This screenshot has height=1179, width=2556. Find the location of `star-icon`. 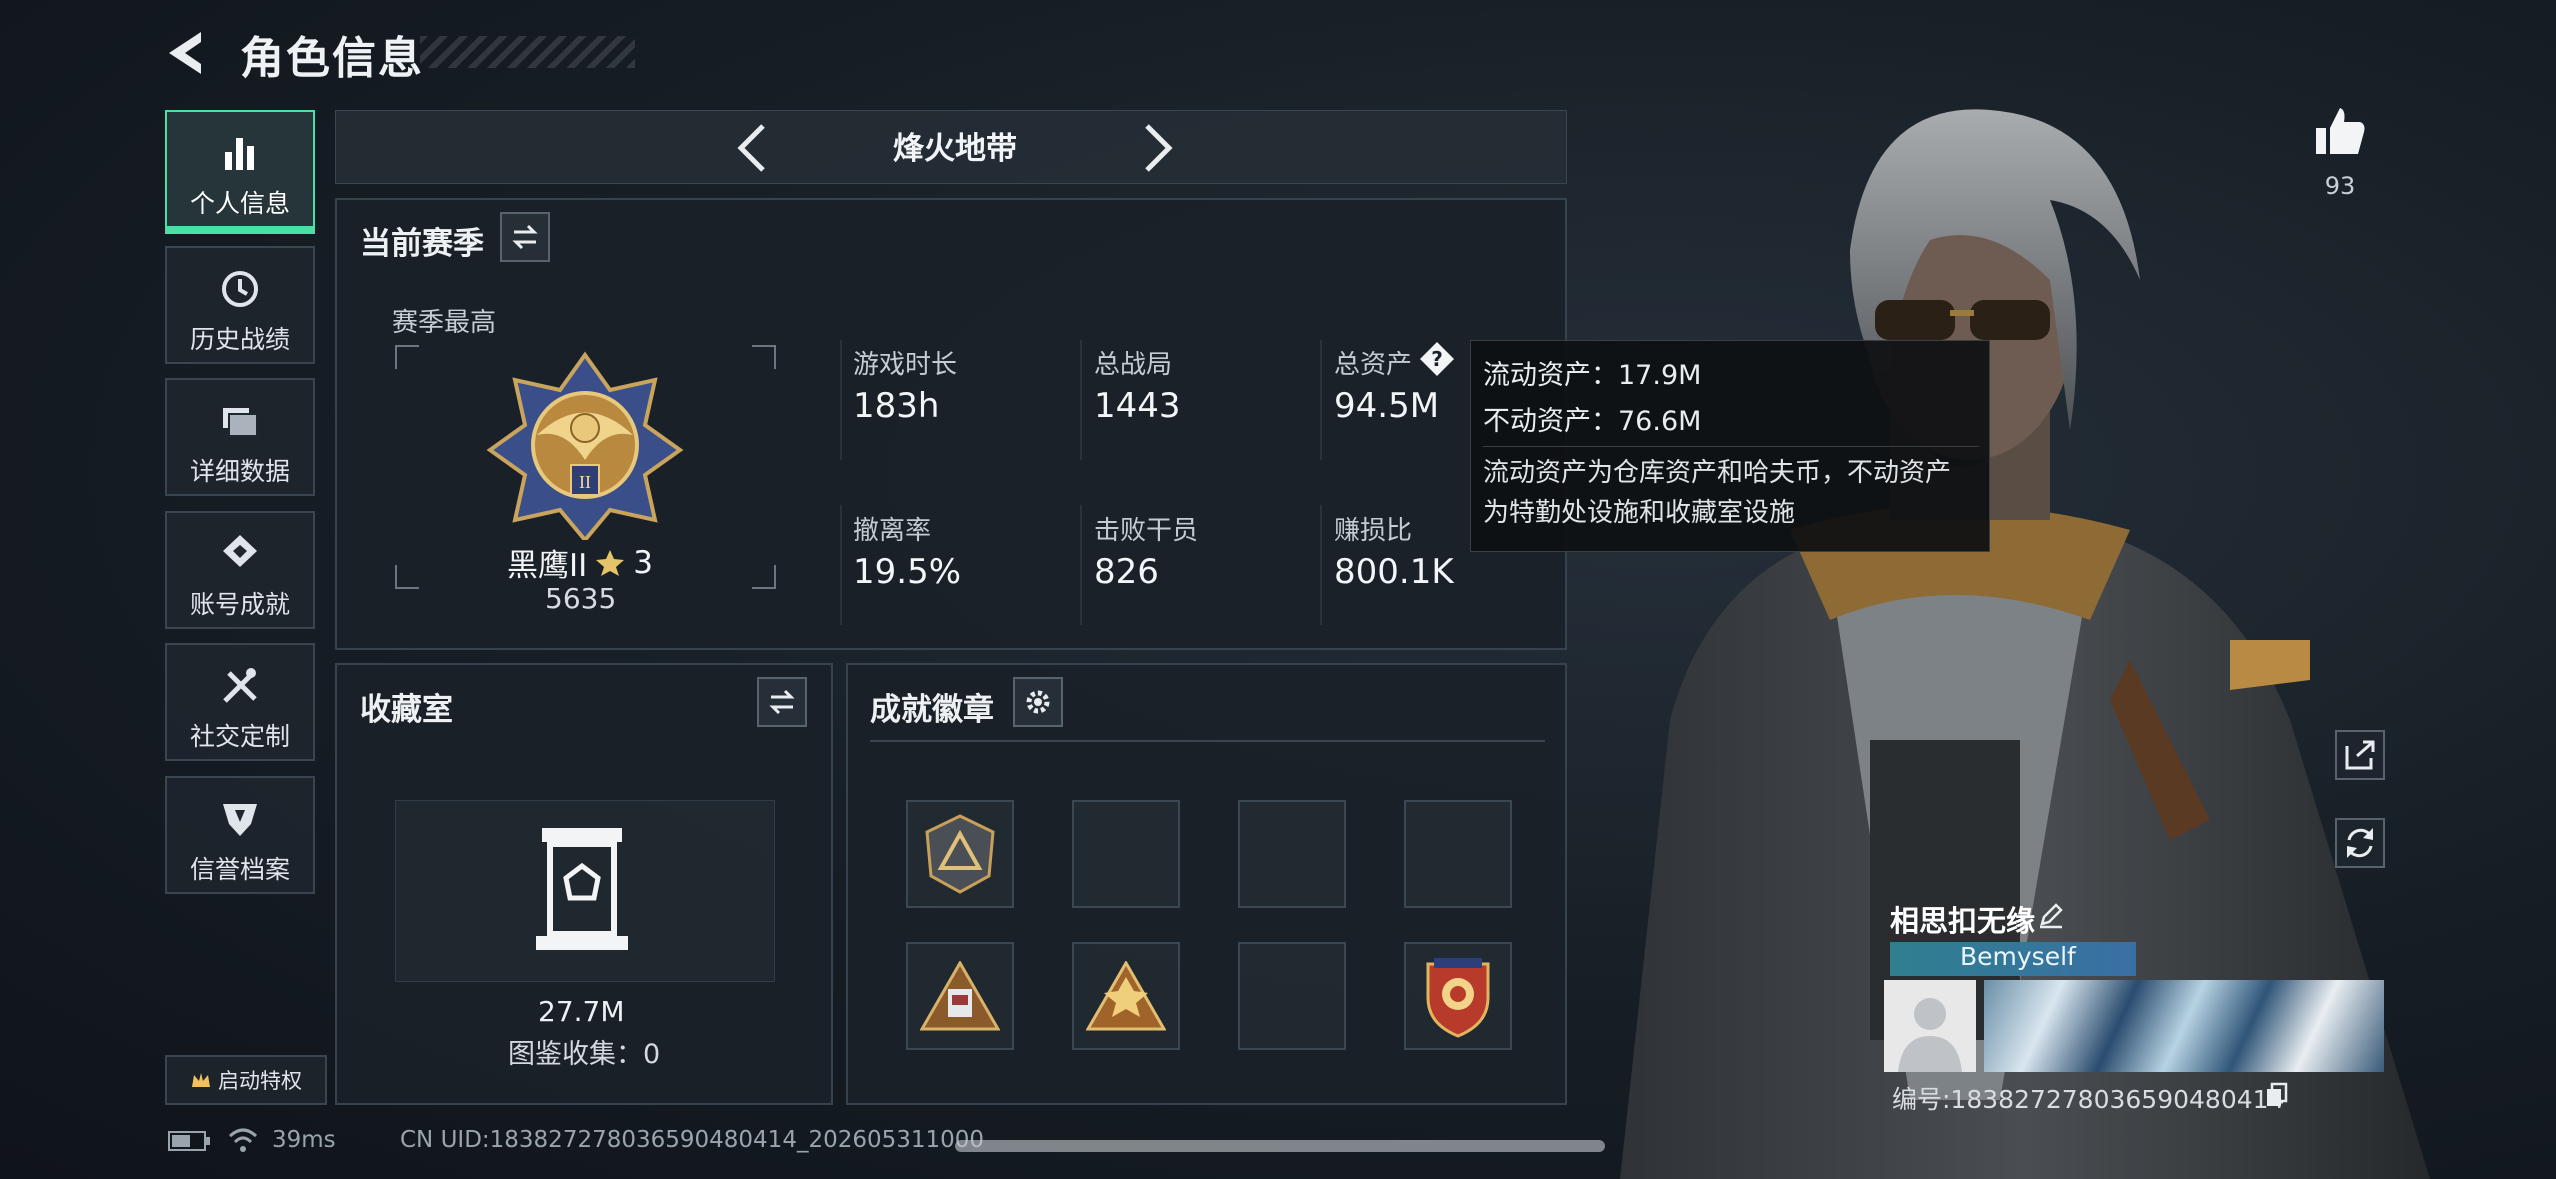

star-icon is located at coordinates (610, 562).